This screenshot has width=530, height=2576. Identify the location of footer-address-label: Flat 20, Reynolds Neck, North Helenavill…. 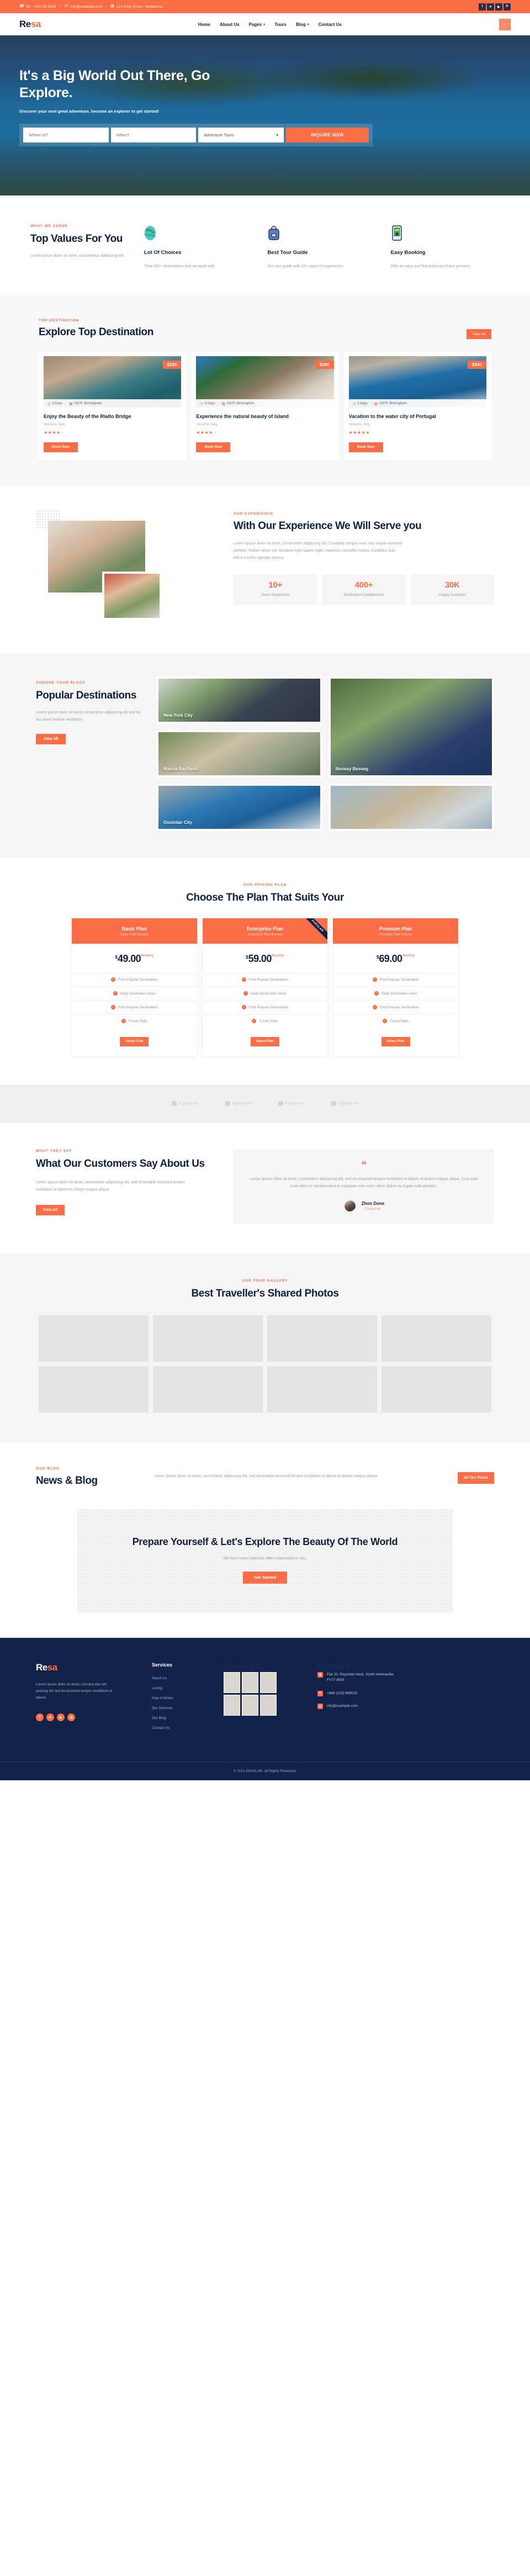
(361, 1677).